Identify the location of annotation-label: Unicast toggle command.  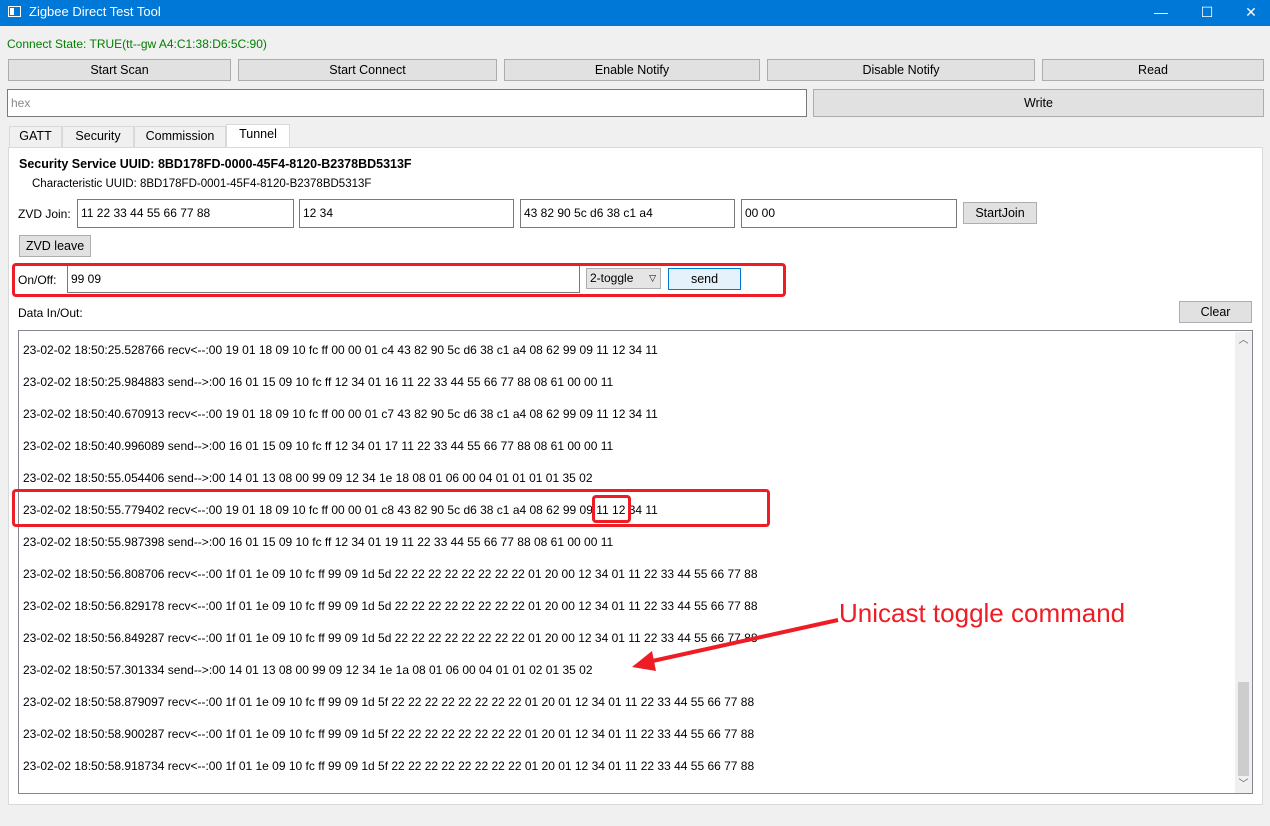
(982, 613).